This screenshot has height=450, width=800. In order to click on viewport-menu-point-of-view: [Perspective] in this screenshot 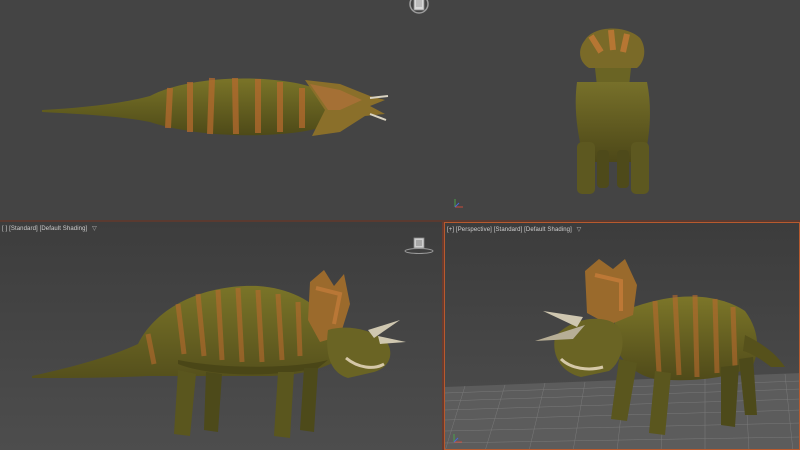, I will do `click(474, 230)`.